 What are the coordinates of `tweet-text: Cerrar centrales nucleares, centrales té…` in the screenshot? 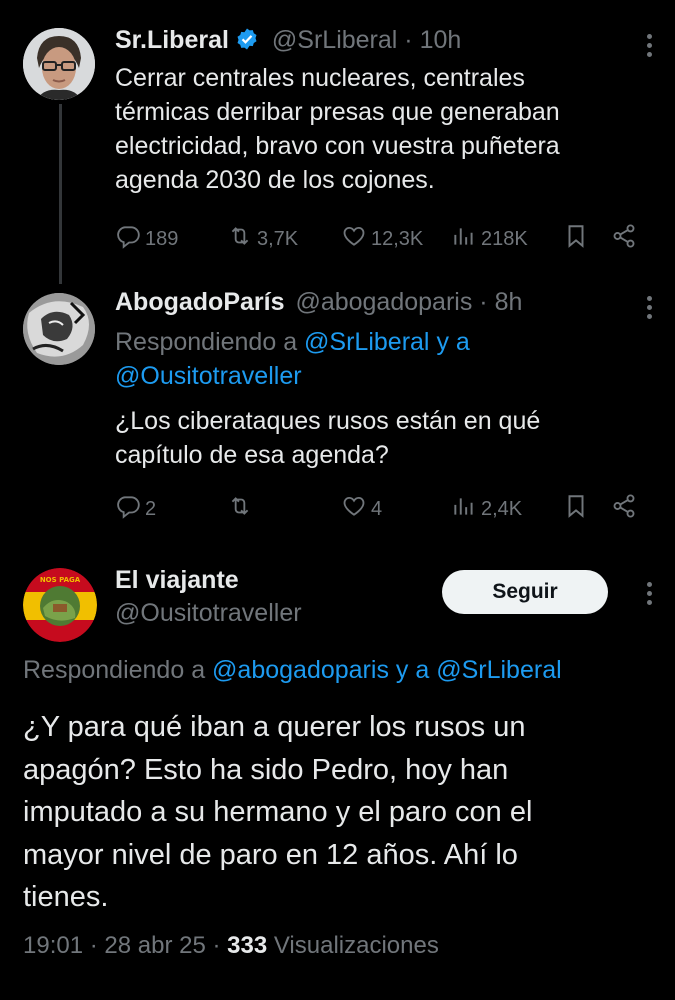 It's located at (385, 129).